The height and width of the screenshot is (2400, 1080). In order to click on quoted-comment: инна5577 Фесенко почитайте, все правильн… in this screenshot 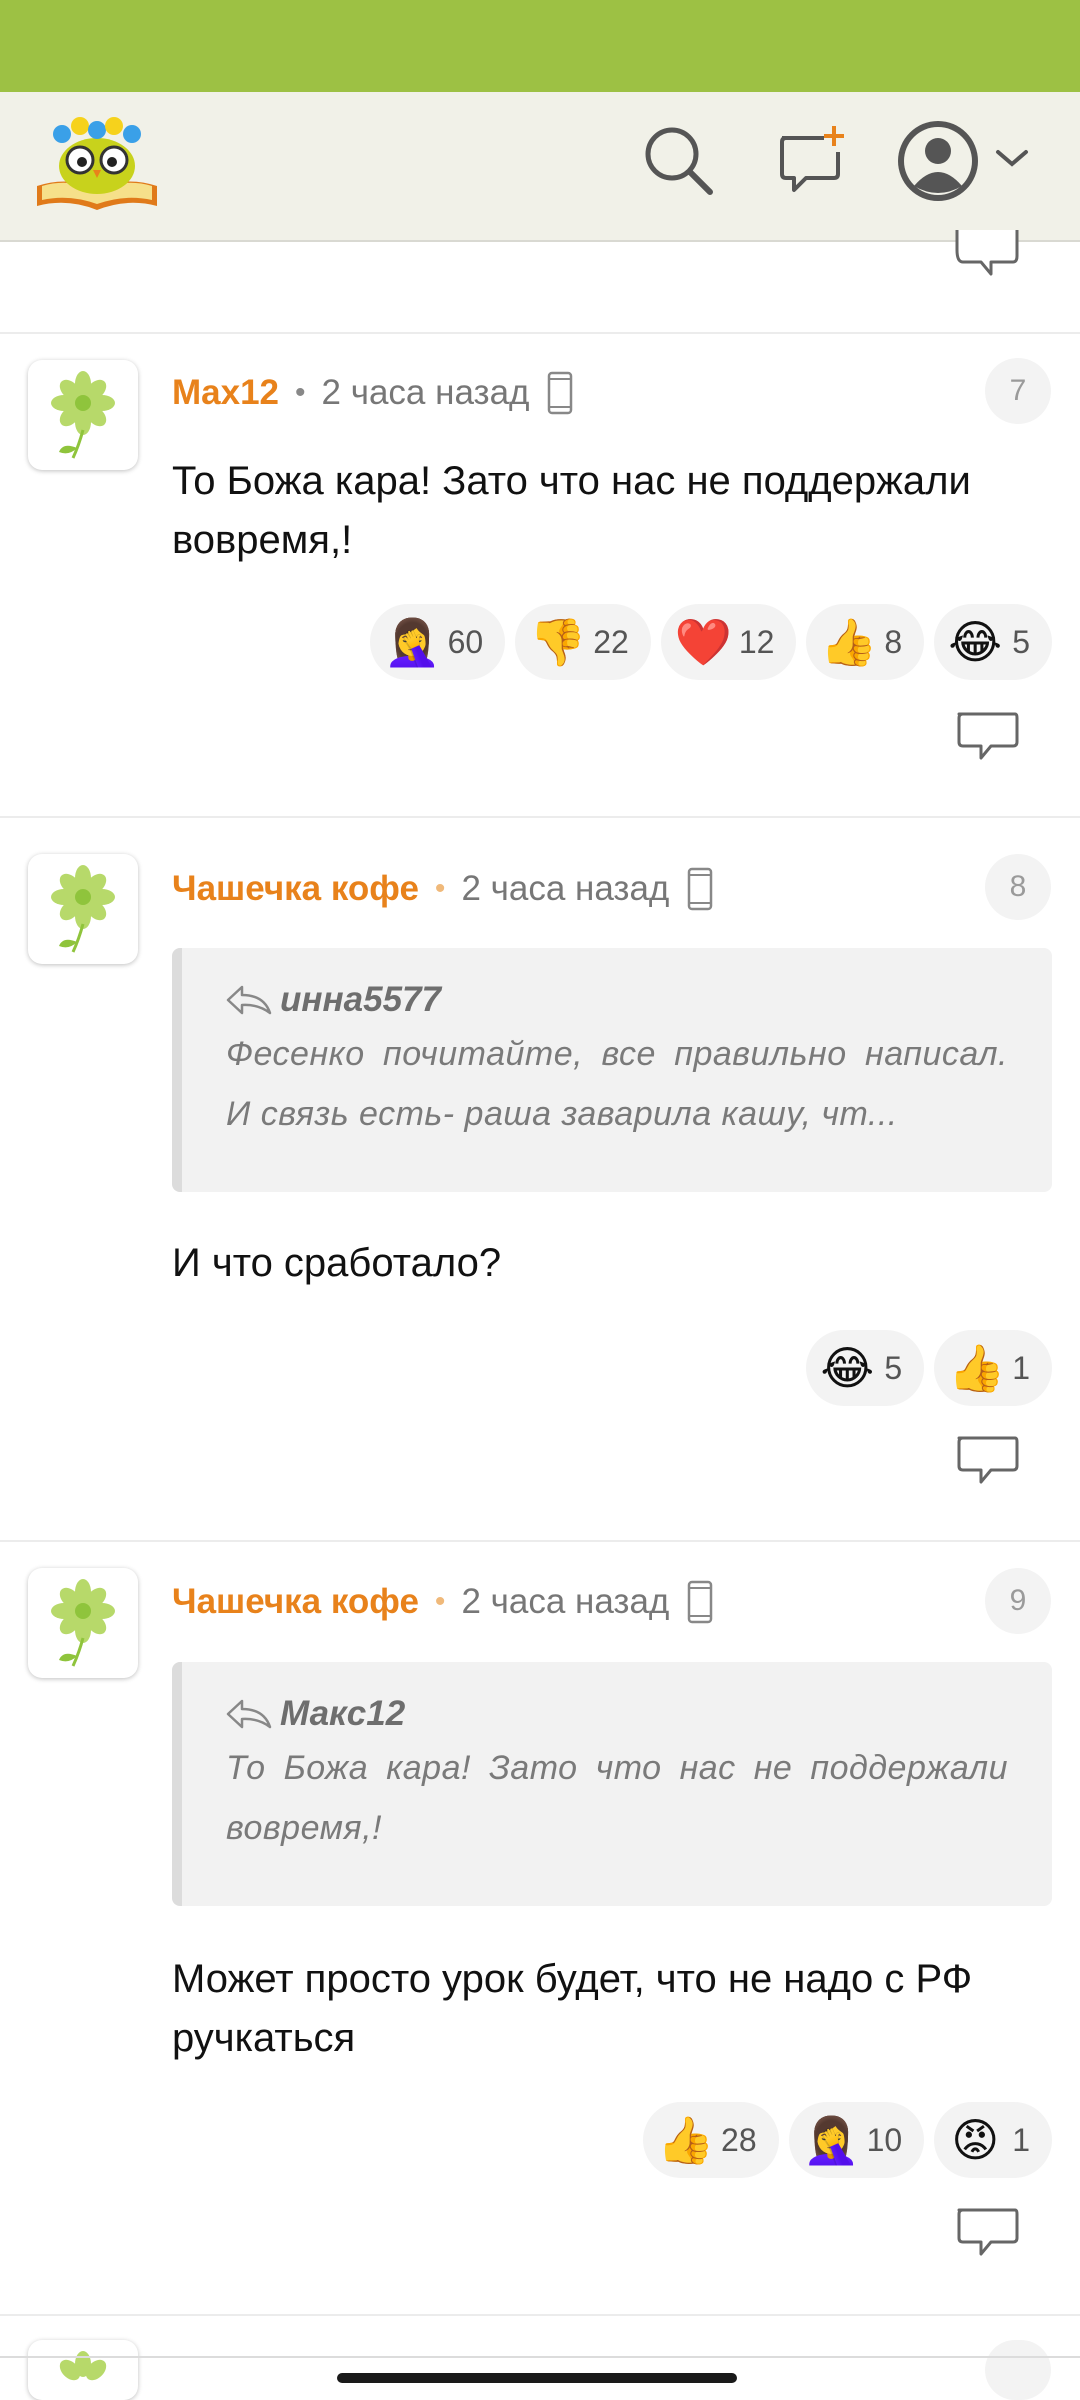, I will do `click(612, 1070)`.